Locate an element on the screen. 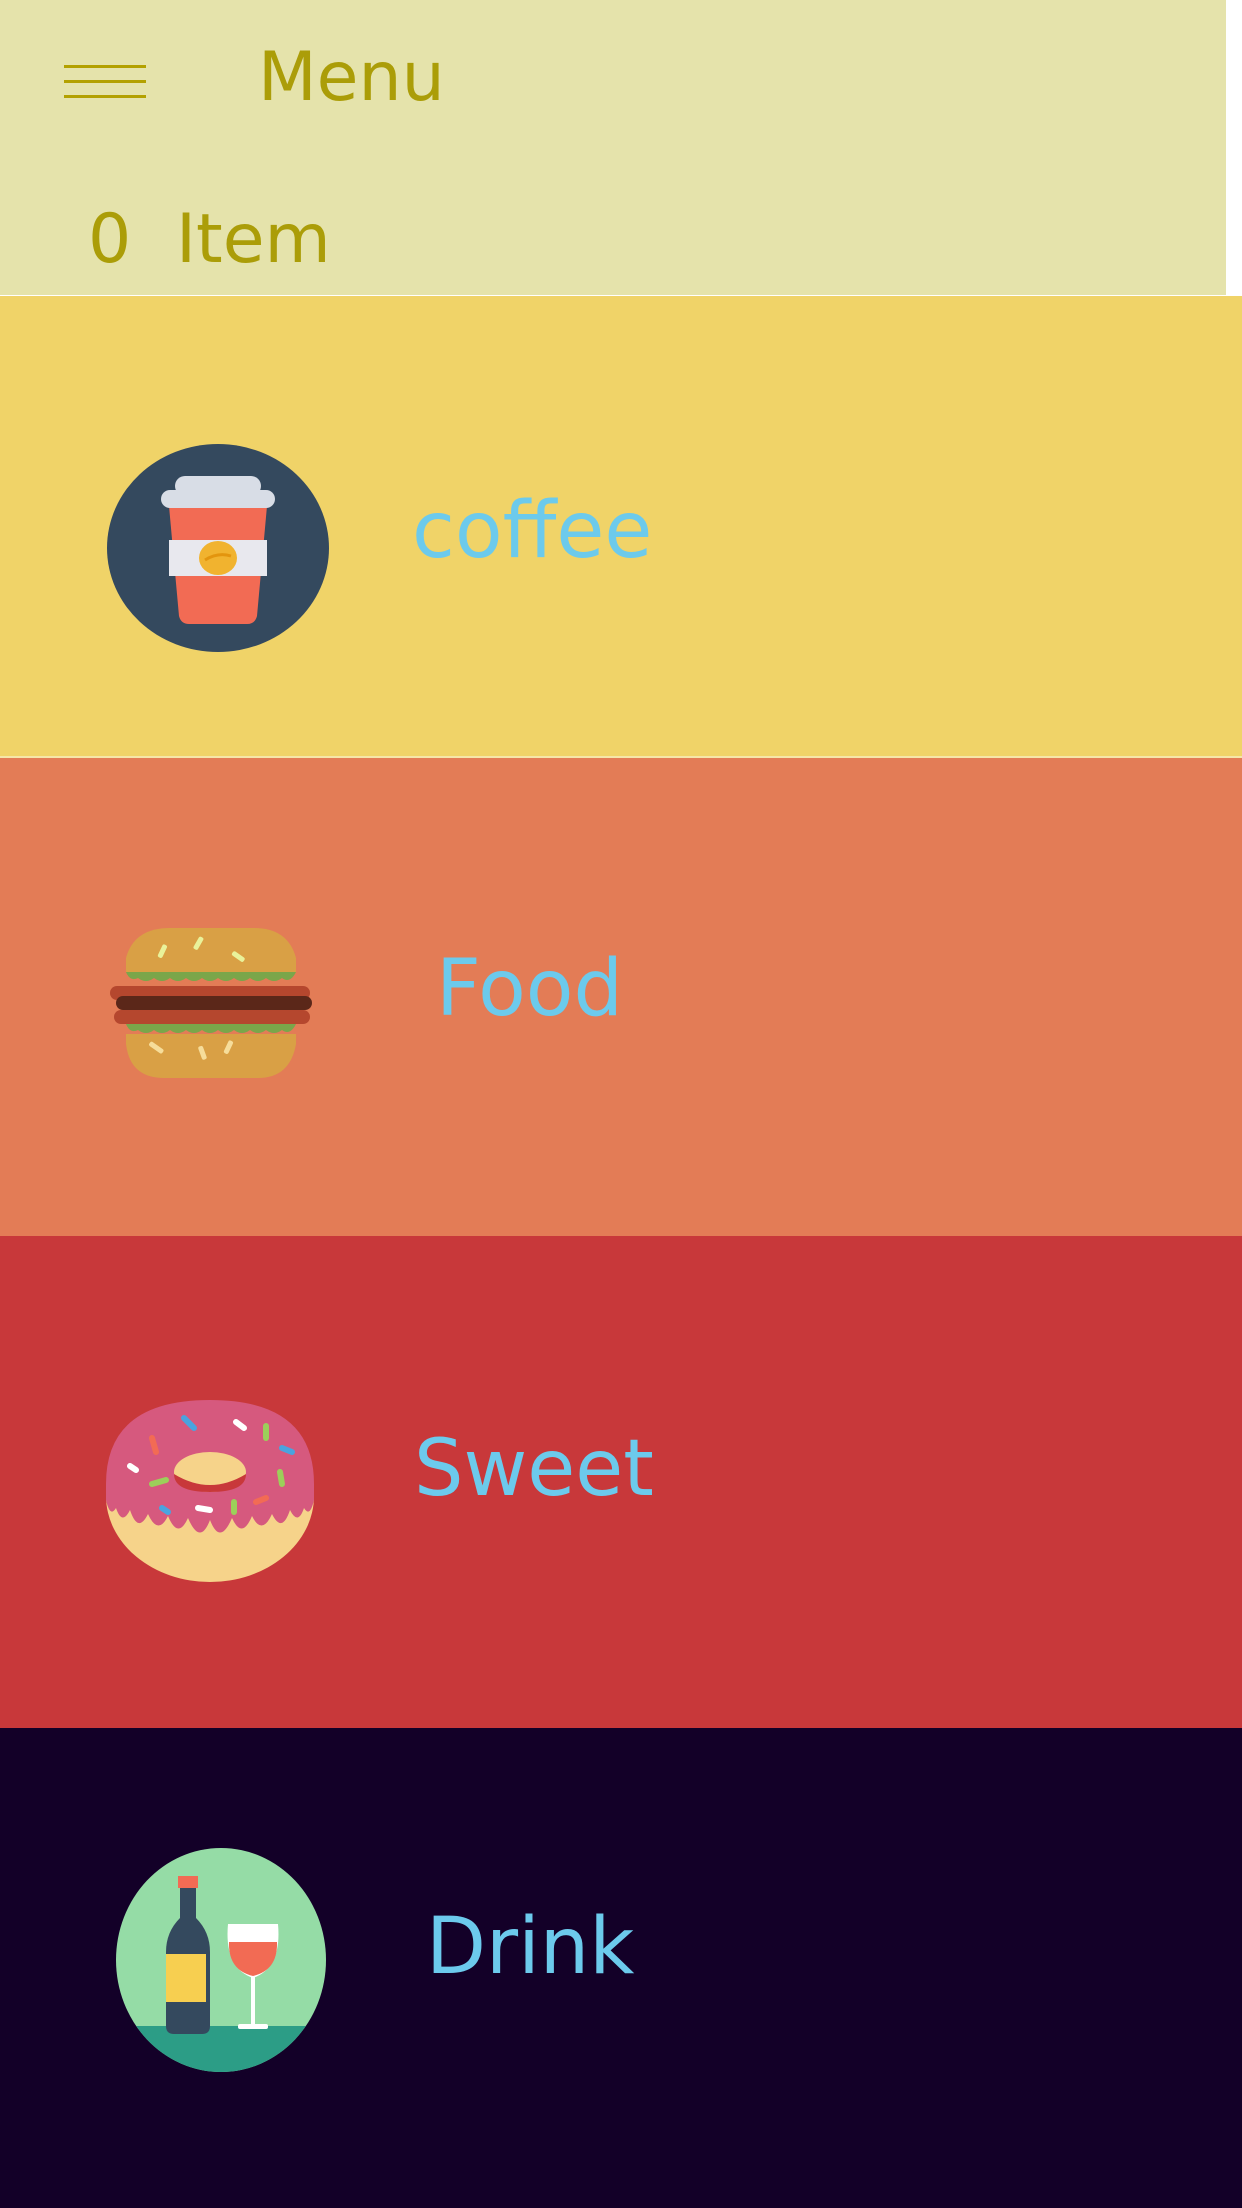  cart-item-label: Item is located at coordinates (253, 239).